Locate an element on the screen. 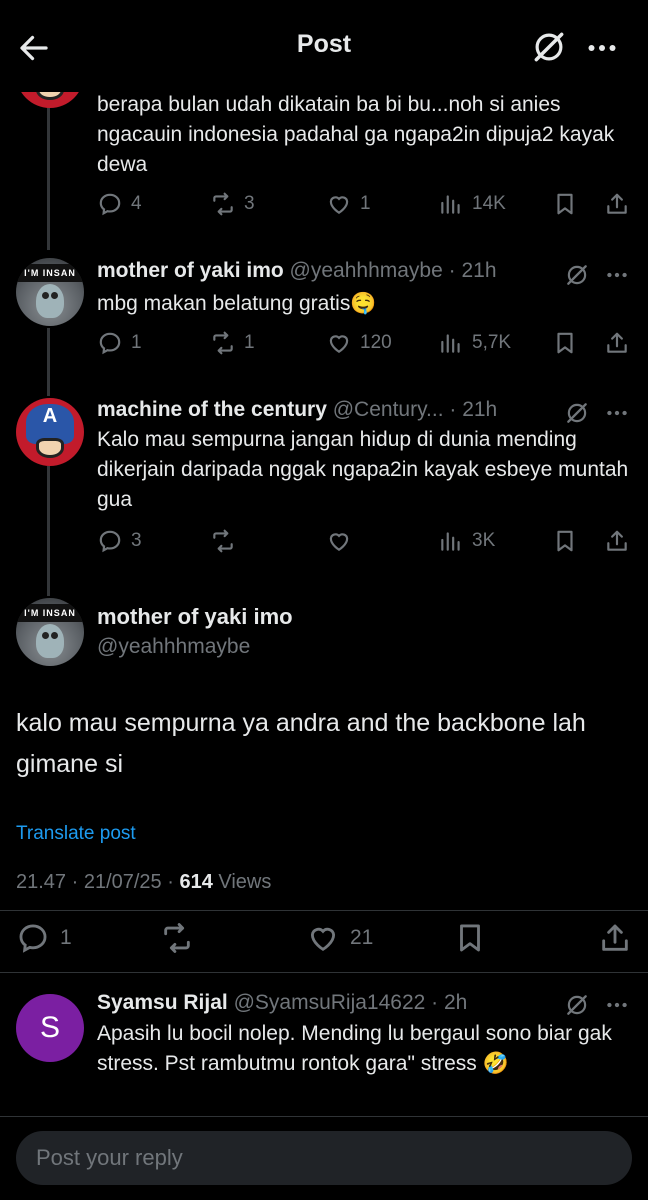 The width and height of the screenshot is (648, 1200). retweet-button: 1 is located at coordinates (232, 343).